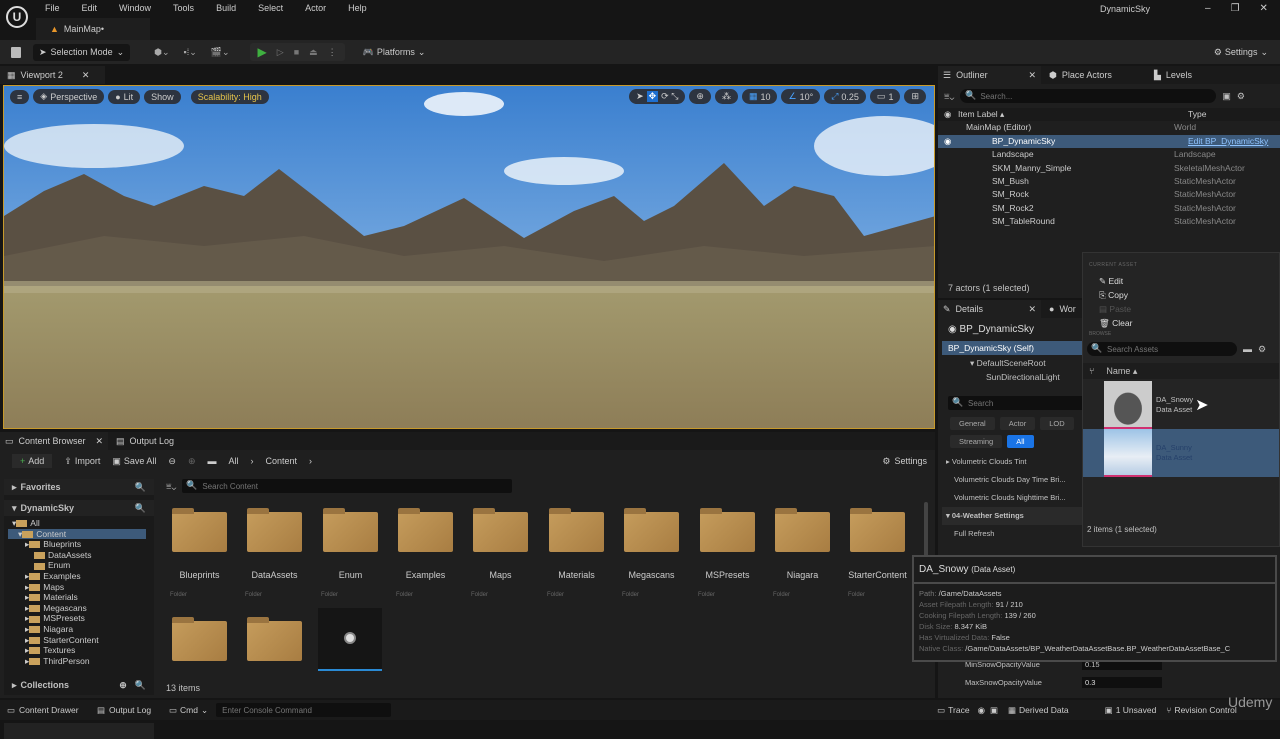 This screenshot has height=739, width=1280. I want to click on outliner-row: MainMap (Editor) World, so click(1109, 127).